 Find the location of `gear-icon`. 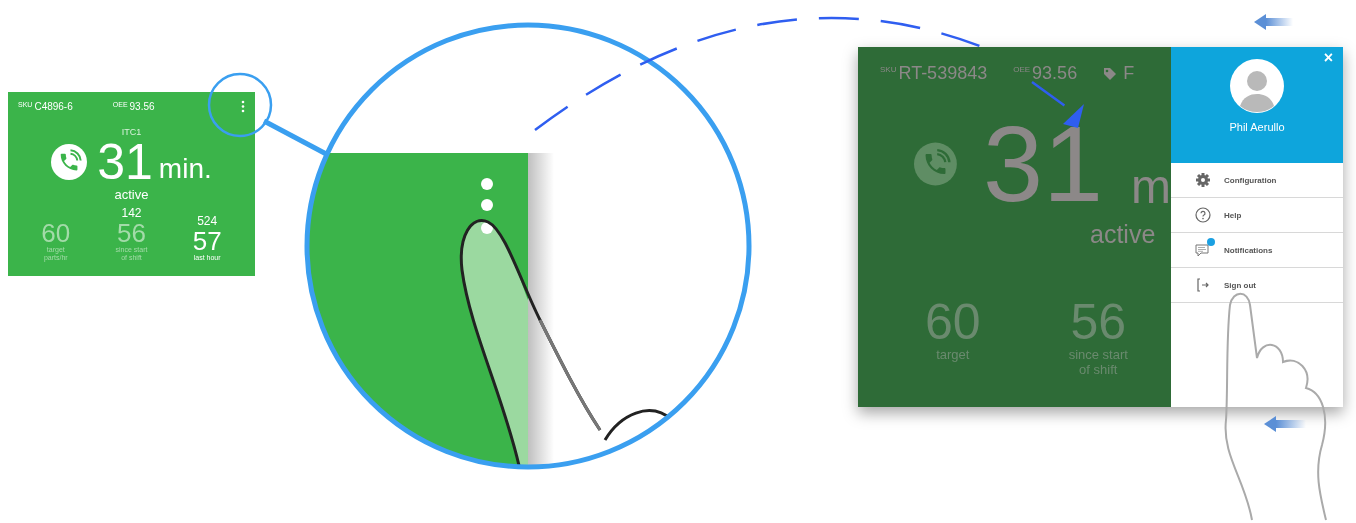

gear-icon is located at coordinates (1203, 180).